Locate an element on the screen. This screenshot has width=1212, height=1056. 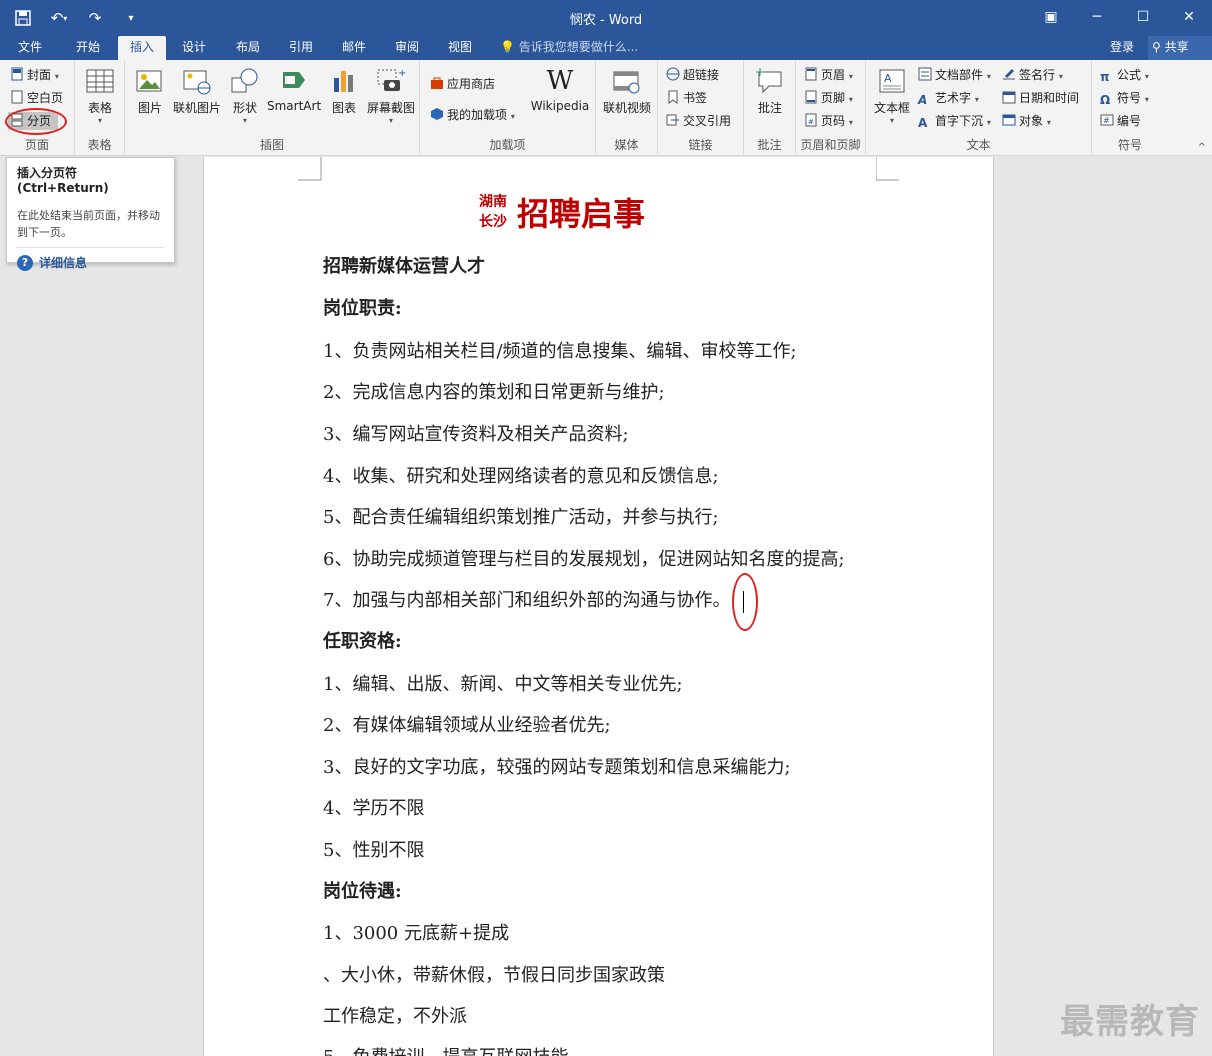
group-tables: 表格 ▾ 表格 is located at coordinates (100, 108).